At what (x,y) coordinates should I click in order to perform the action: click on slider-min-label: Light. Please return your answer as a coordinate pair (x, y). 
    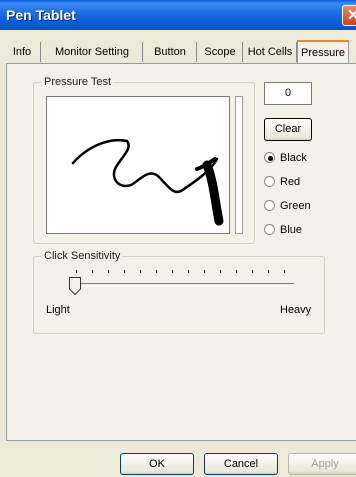
    Looking at the image, I should click on (58, 310).